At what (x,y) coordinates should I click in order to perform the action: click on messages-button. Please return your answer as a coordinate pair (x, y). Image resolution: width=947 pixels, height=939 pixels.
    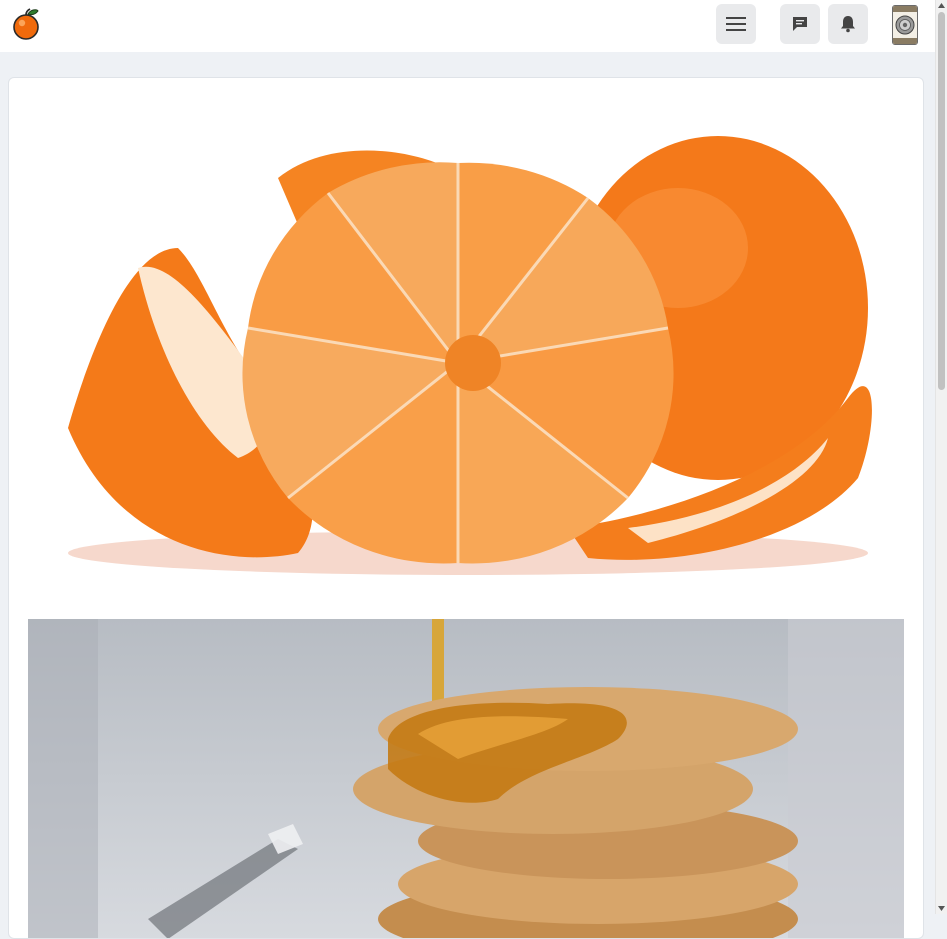
    Looking at the image, I should click on (800, 24).